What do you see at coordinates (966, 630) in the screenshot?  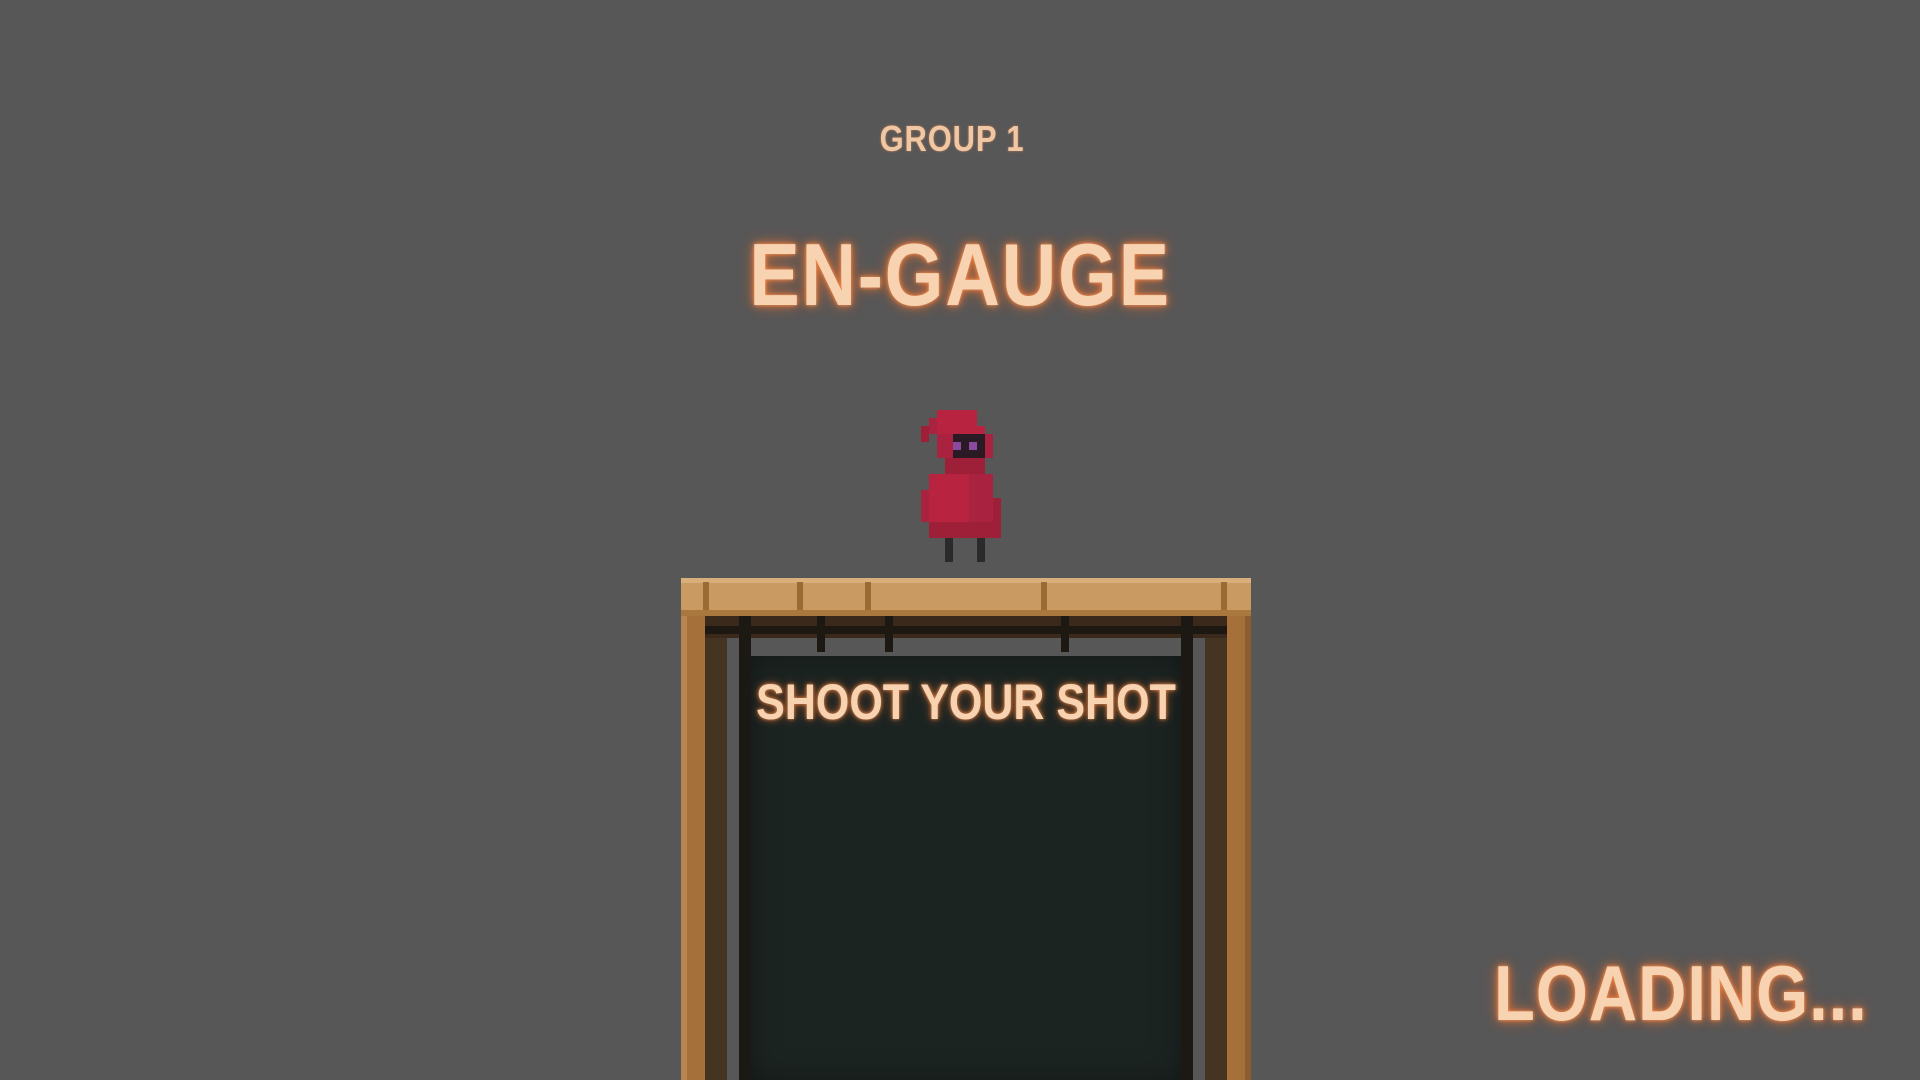 I see `board-rail` at bounding box center [966, 630].